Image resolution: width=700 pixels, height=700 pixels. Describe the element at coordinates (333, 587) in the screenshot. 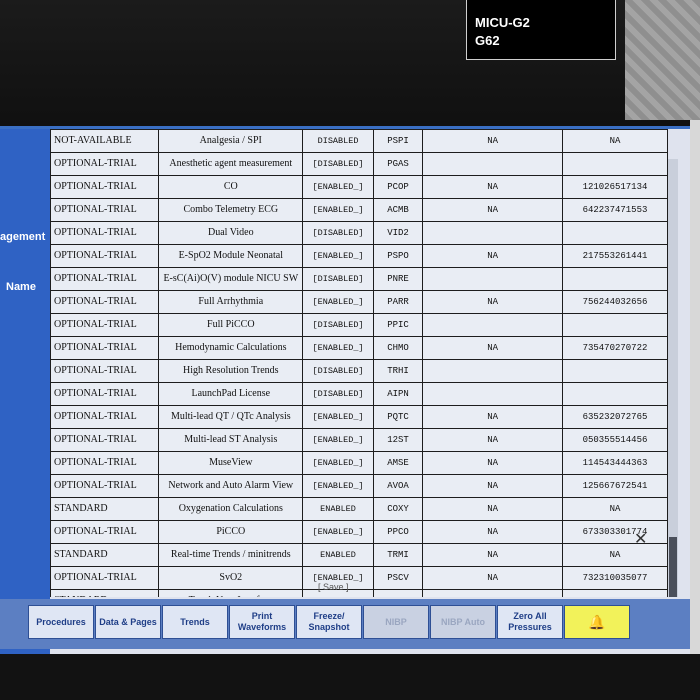

I see `save-button: [ Save ]` at that location.